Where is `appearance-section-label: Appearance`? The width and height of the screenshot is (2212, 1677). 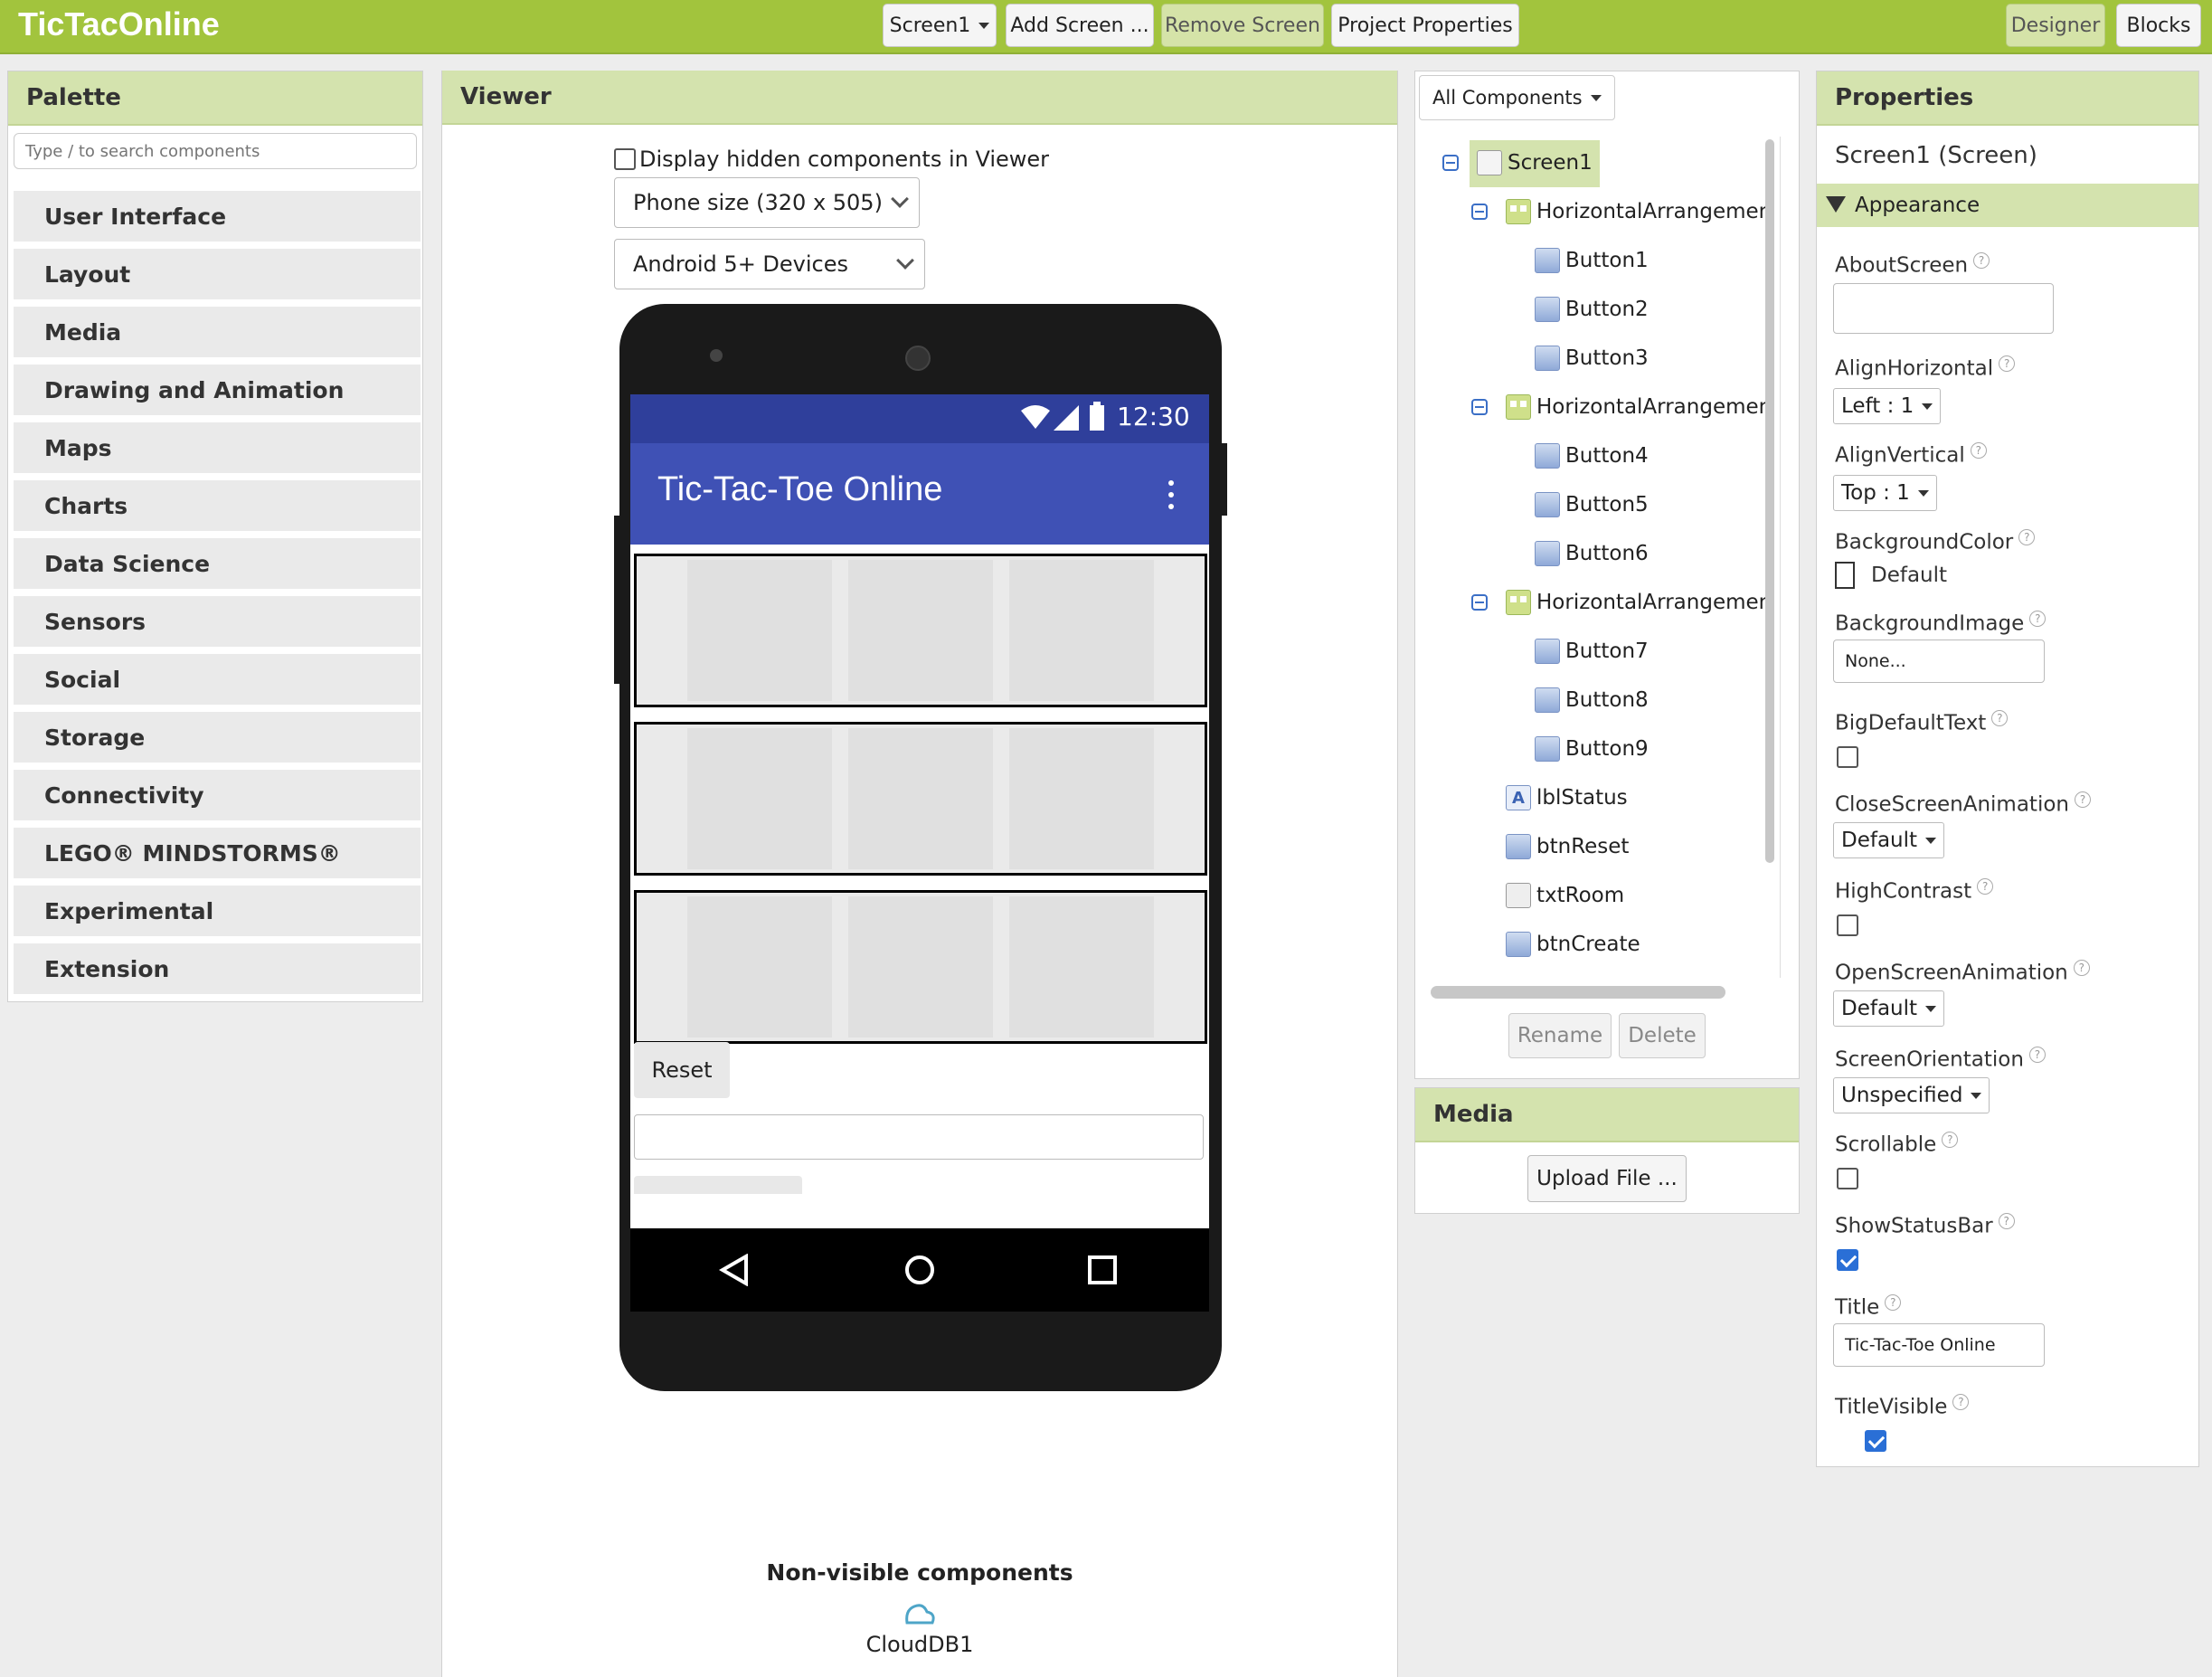
appearance-section-label: Appearance is located at coordinates (1918, 205).